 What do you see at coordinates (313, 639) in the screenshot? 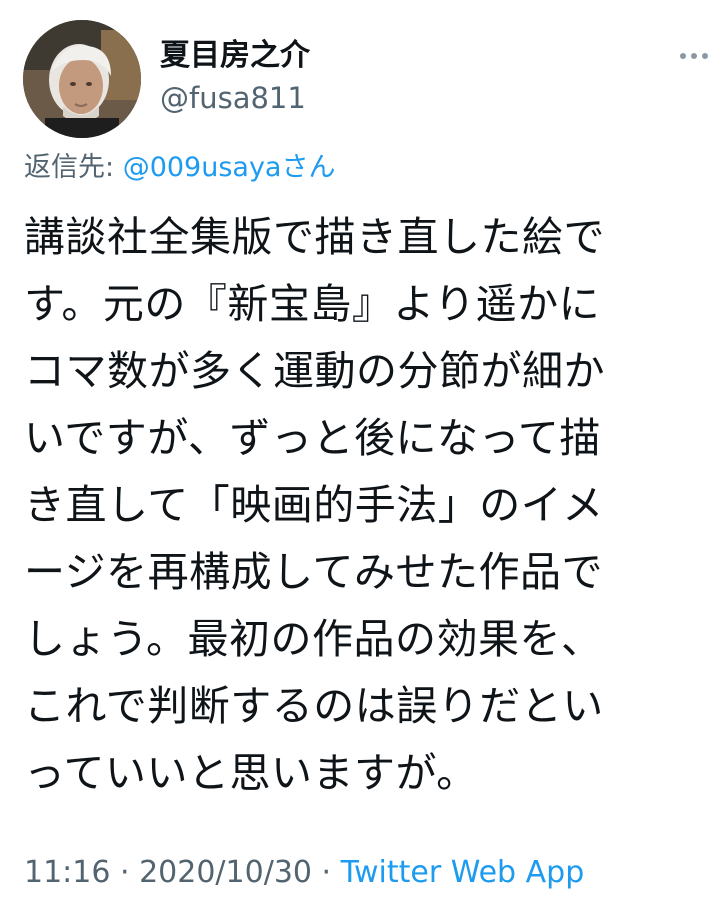
I see `tweet-text-line: しょう。最初の作品の効果を、` at bounding box center [313, 639].